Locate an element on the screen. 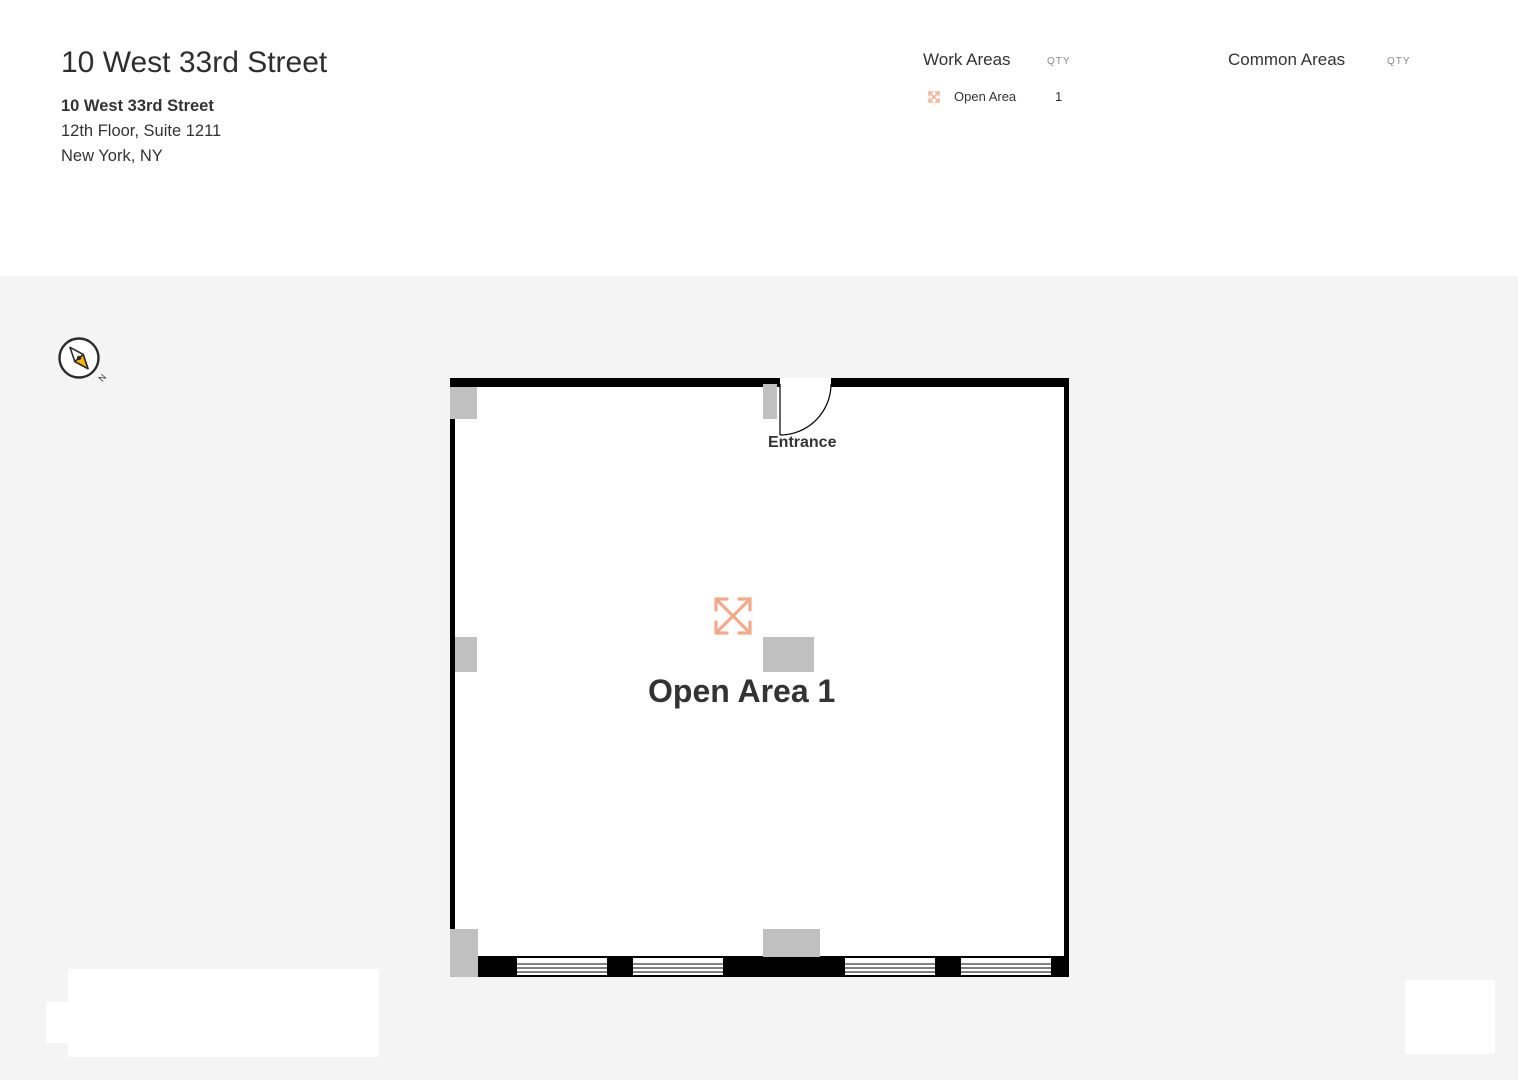  common-areas-title: Common Areas is located at coordinates (1287, 59).